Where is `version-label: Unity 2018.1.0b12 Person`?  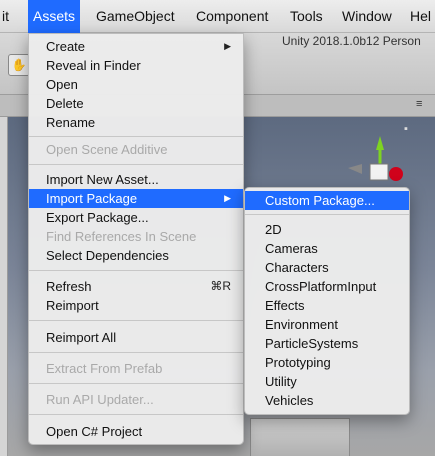
version-label: Unity 2018.1.0b12 Person is located at coordinates (351, 41).